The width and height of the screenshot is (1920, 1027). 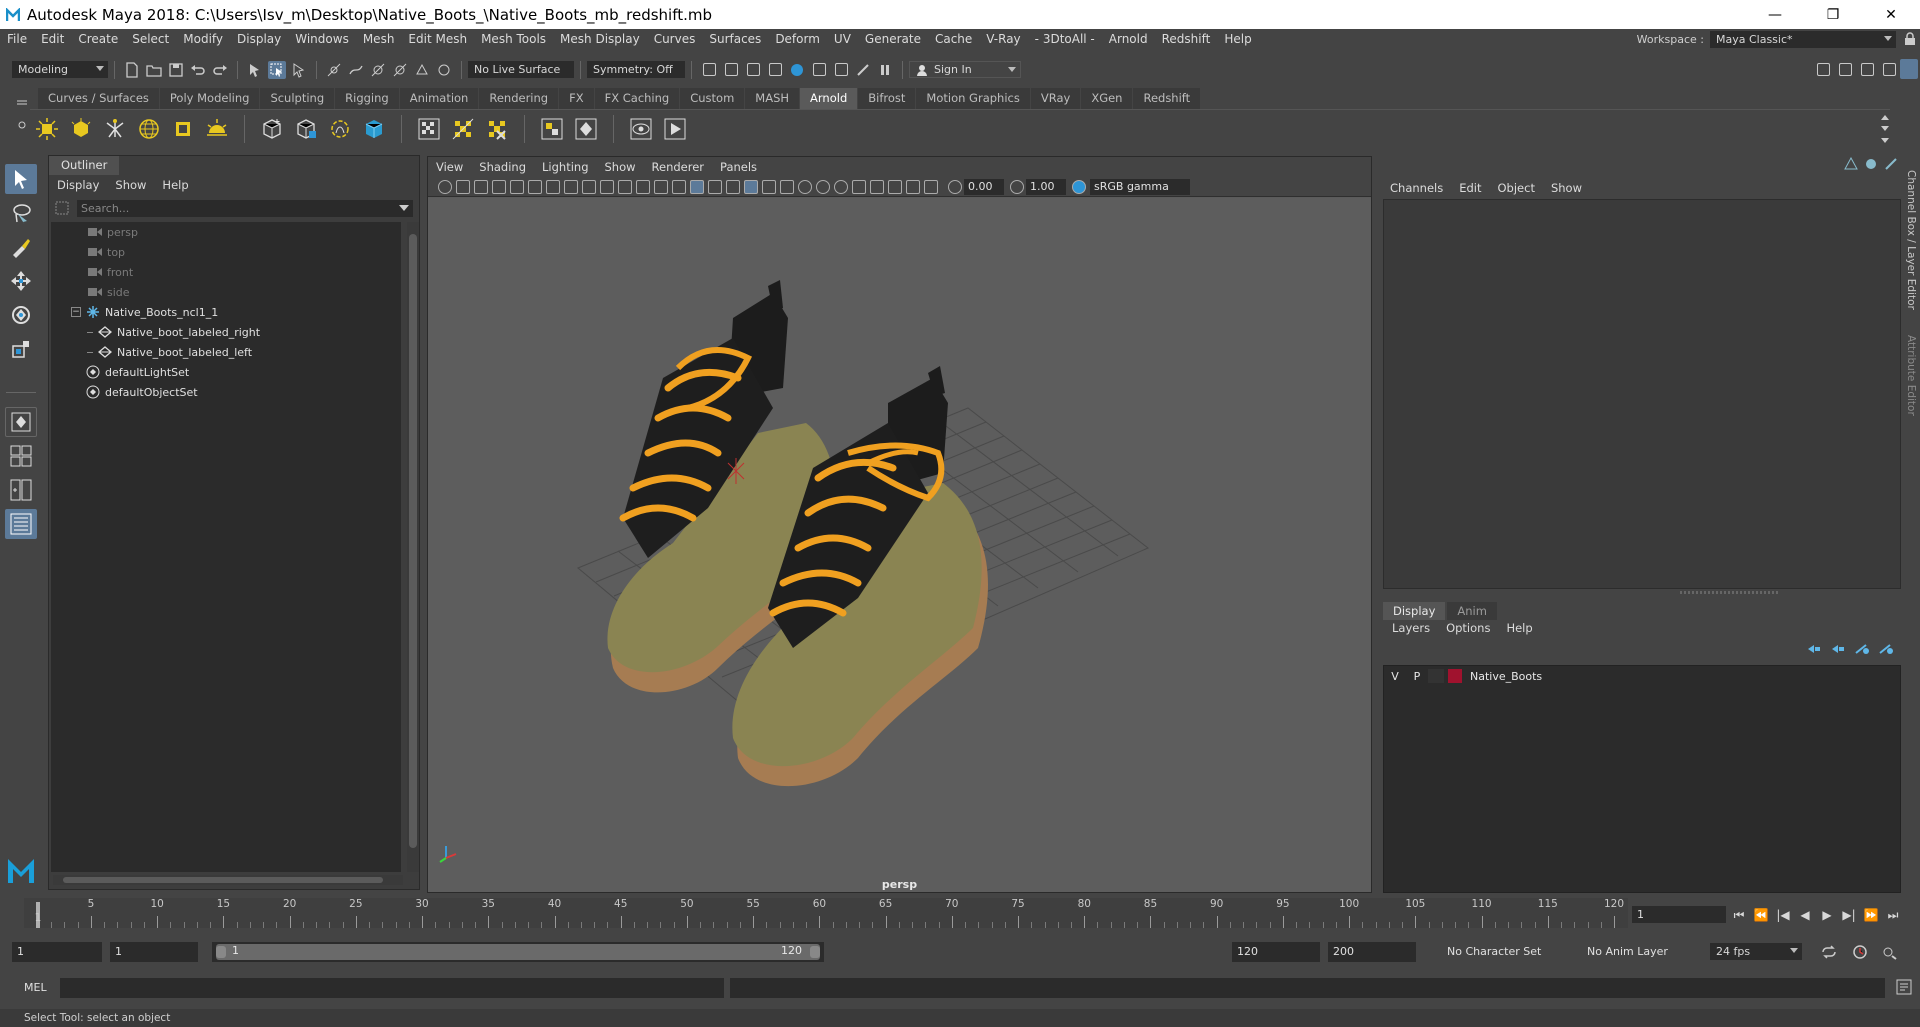 What do you see at coordinates (463, 129) in the screenshot?
I see `arnold-flush-textures-icon` at bounding box center [463, 129].